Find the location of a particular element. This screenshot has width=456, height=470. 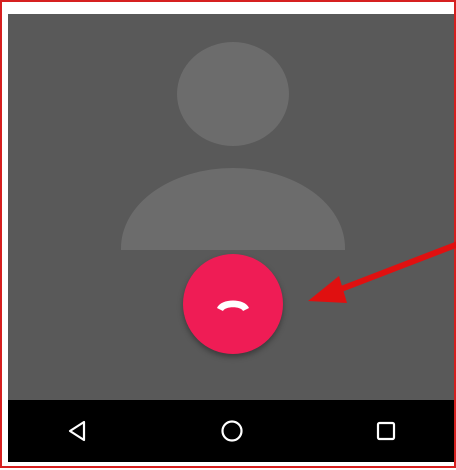

back-triangle-icon is located at coordinates (77, 431).